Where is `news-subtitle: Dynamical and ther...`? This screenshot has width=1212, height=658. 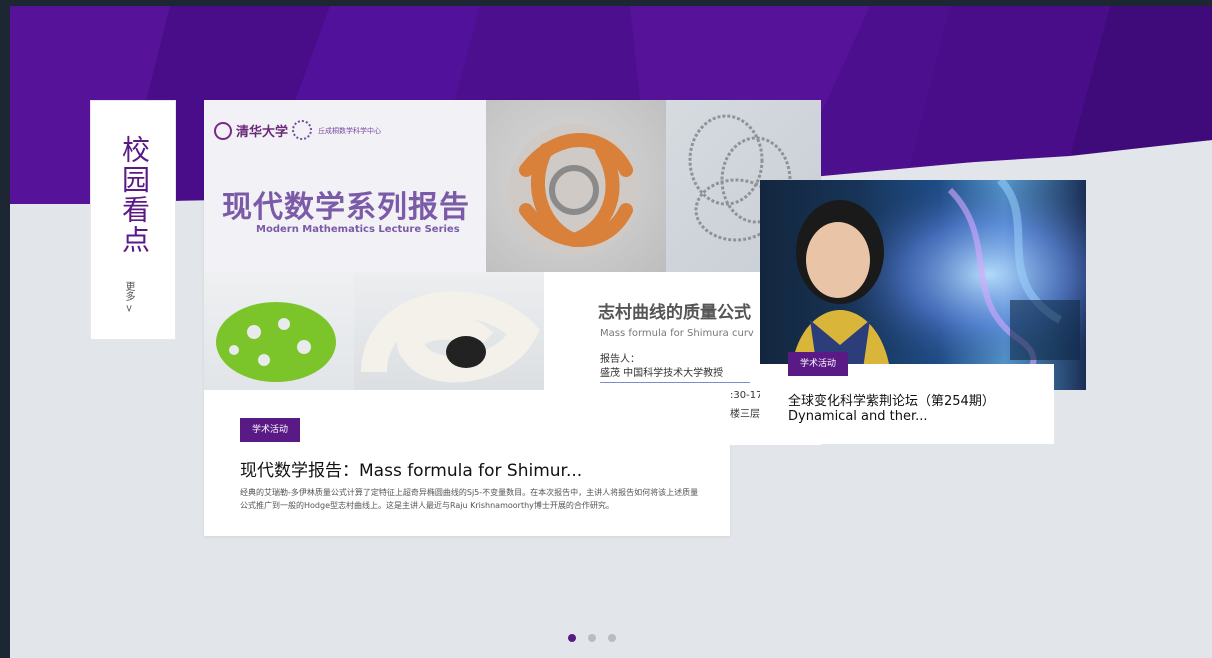 news-subtitle: Dynamical and ther... is located at coordinates (858, 416).